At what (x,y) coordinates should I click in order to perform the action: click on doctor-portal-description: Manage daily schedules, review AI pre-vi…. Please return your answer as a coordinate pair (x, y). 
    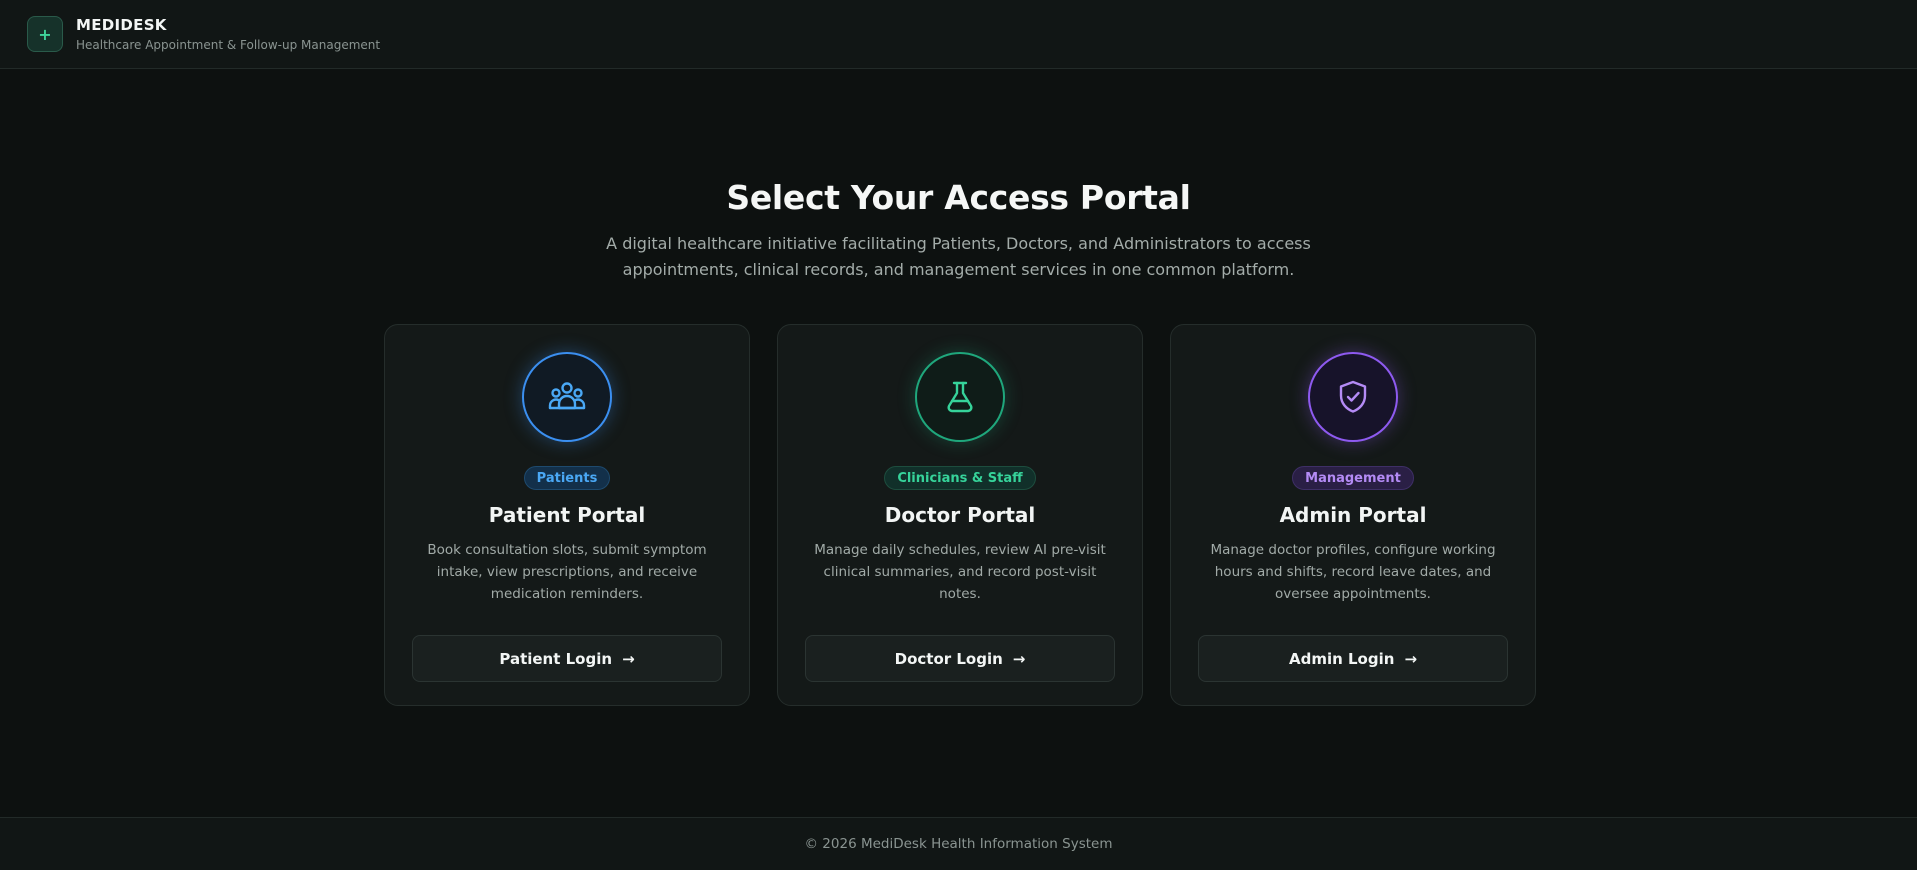
    Looking at the image, I should click on (960, 572).